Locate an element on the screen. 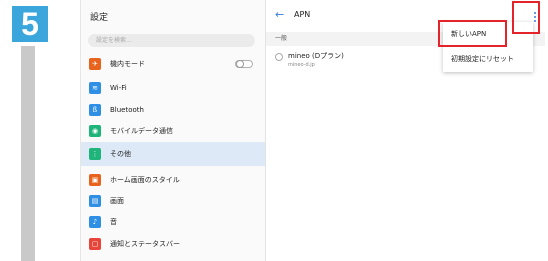  sidebar-item-label: 音 is located at coordinates (113, 222).